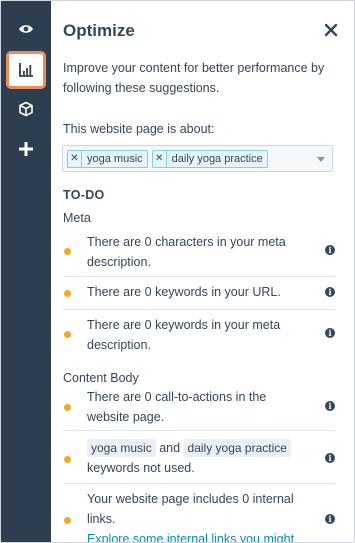  I want to click on conjunction-text: and, so click(170, 448).